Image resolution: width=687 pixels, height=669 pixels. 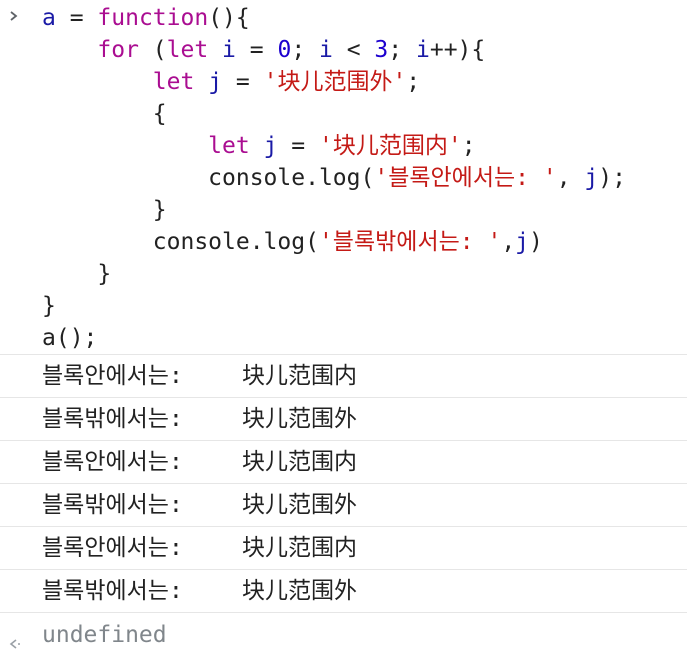 I want to click on return-arrow-icon, so click(x=14, y=637).